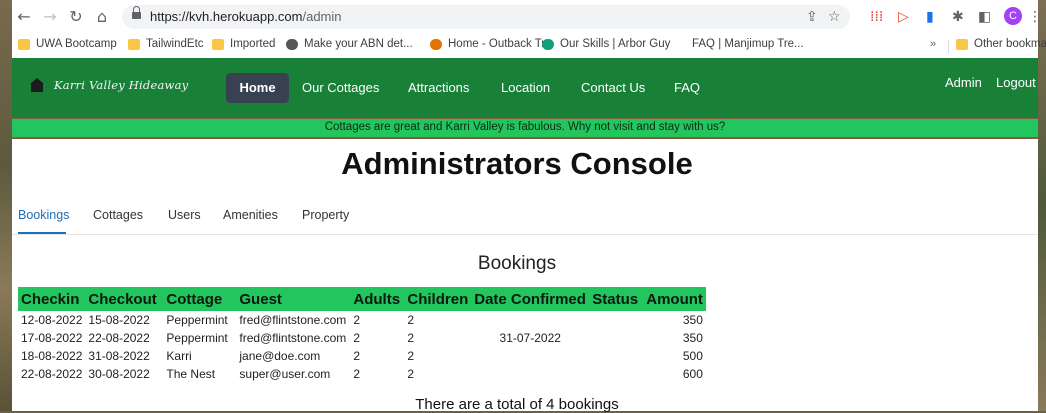 The image size is (1046, 413). What do you see at coordinates (179, 356) in the screenshot?
I see `cell-cottage: Karri` at bounding box center [179, 356].